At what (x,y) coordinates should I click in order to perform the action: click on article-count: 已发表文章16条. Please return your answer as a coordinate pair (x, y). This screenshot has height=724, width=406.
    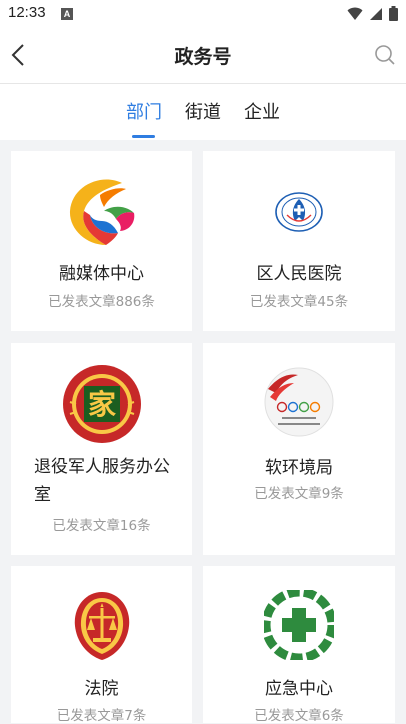
    Looking at the image, I should click on (101, 526).